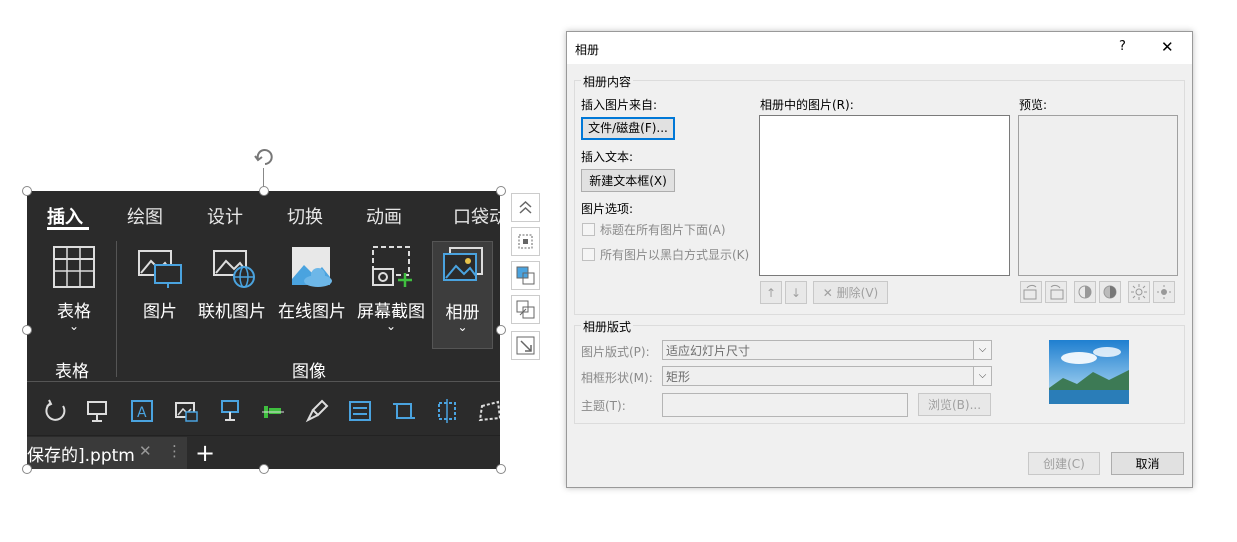 The width and height of the screenshot is (1237, 542). Describe the element at coordinates (404, 411) in the screenshot. I see `crop-icon` at that location.